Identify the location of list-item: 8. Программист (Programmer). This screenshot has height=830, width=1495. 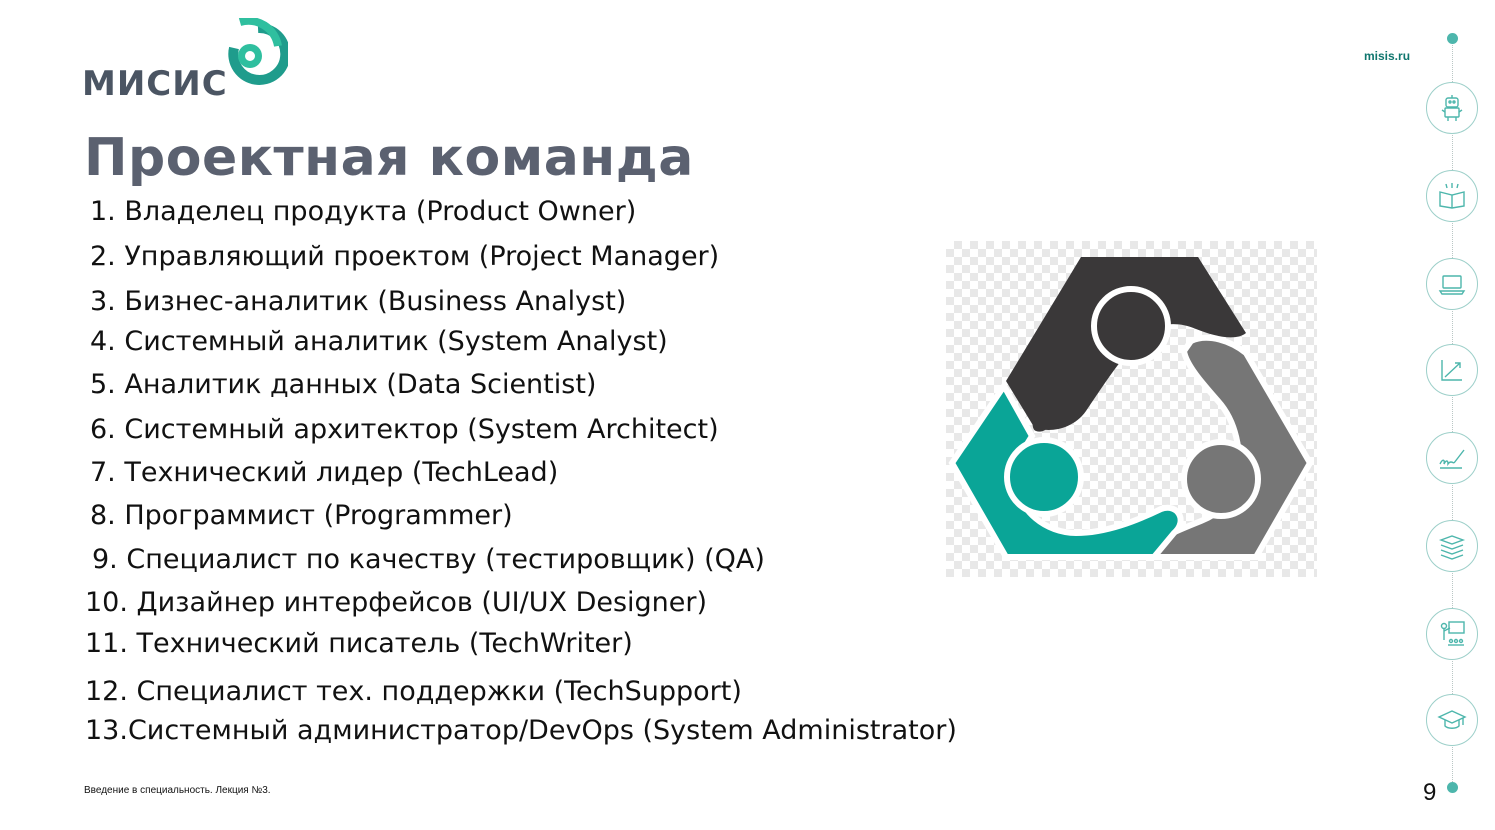
(301, 515).